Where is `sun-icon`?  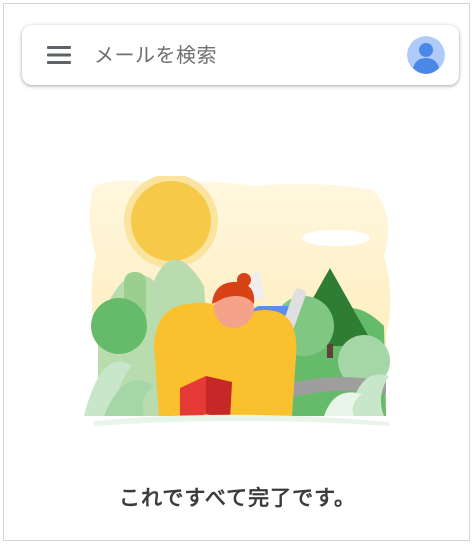
sun-icon is located at coordinates (171, 222).